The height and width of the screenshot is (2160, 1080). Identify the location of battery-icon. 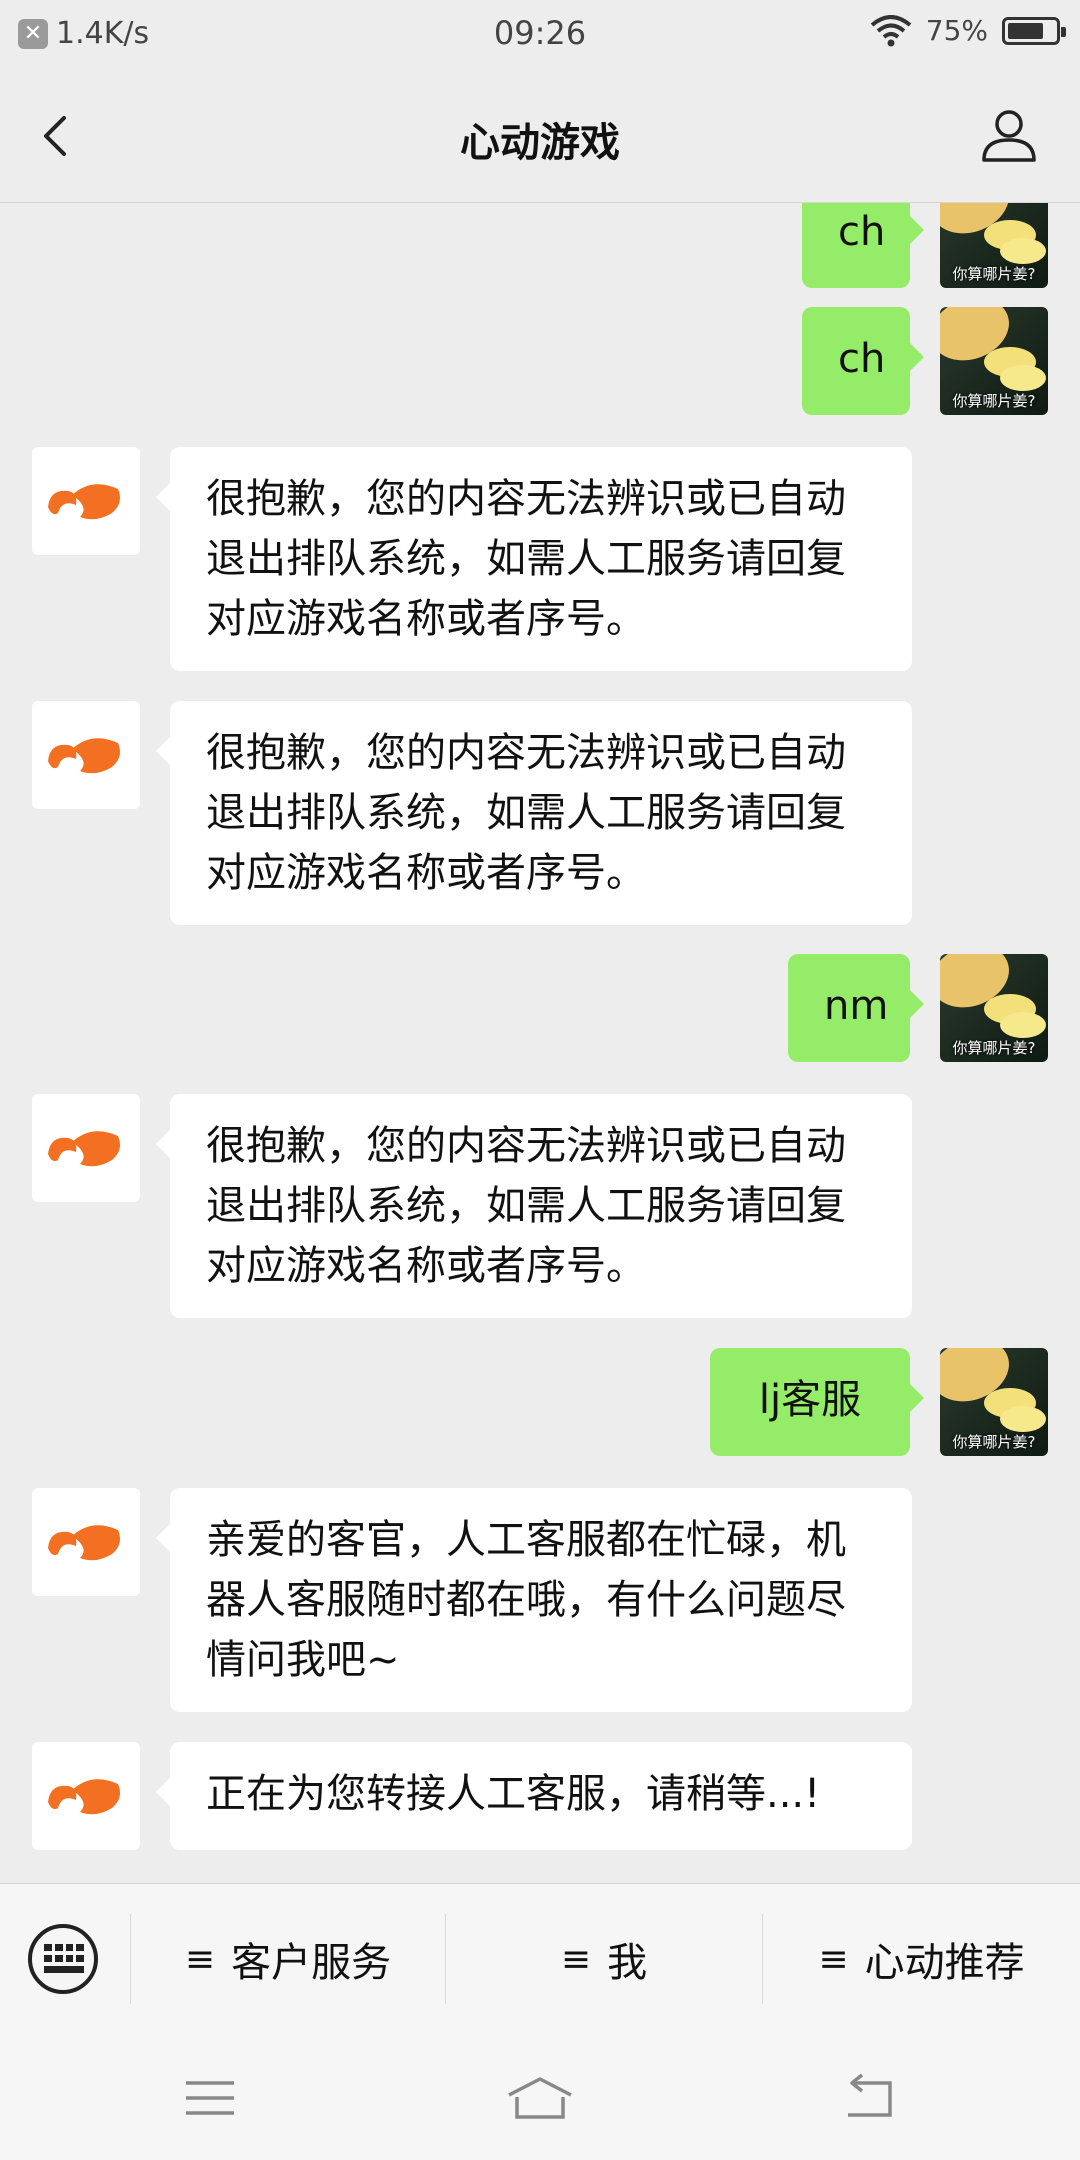
(1034, 30).